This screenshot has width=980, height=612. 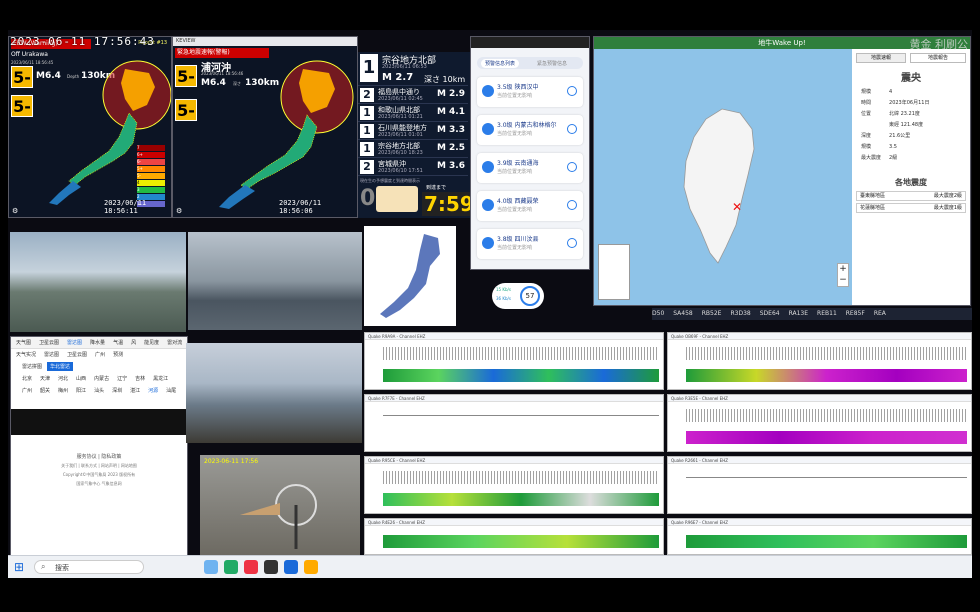 What do you see at coordinates (572, 91) in the screenshot?
I see `arrow-icon` at bounding box center [572, 91].